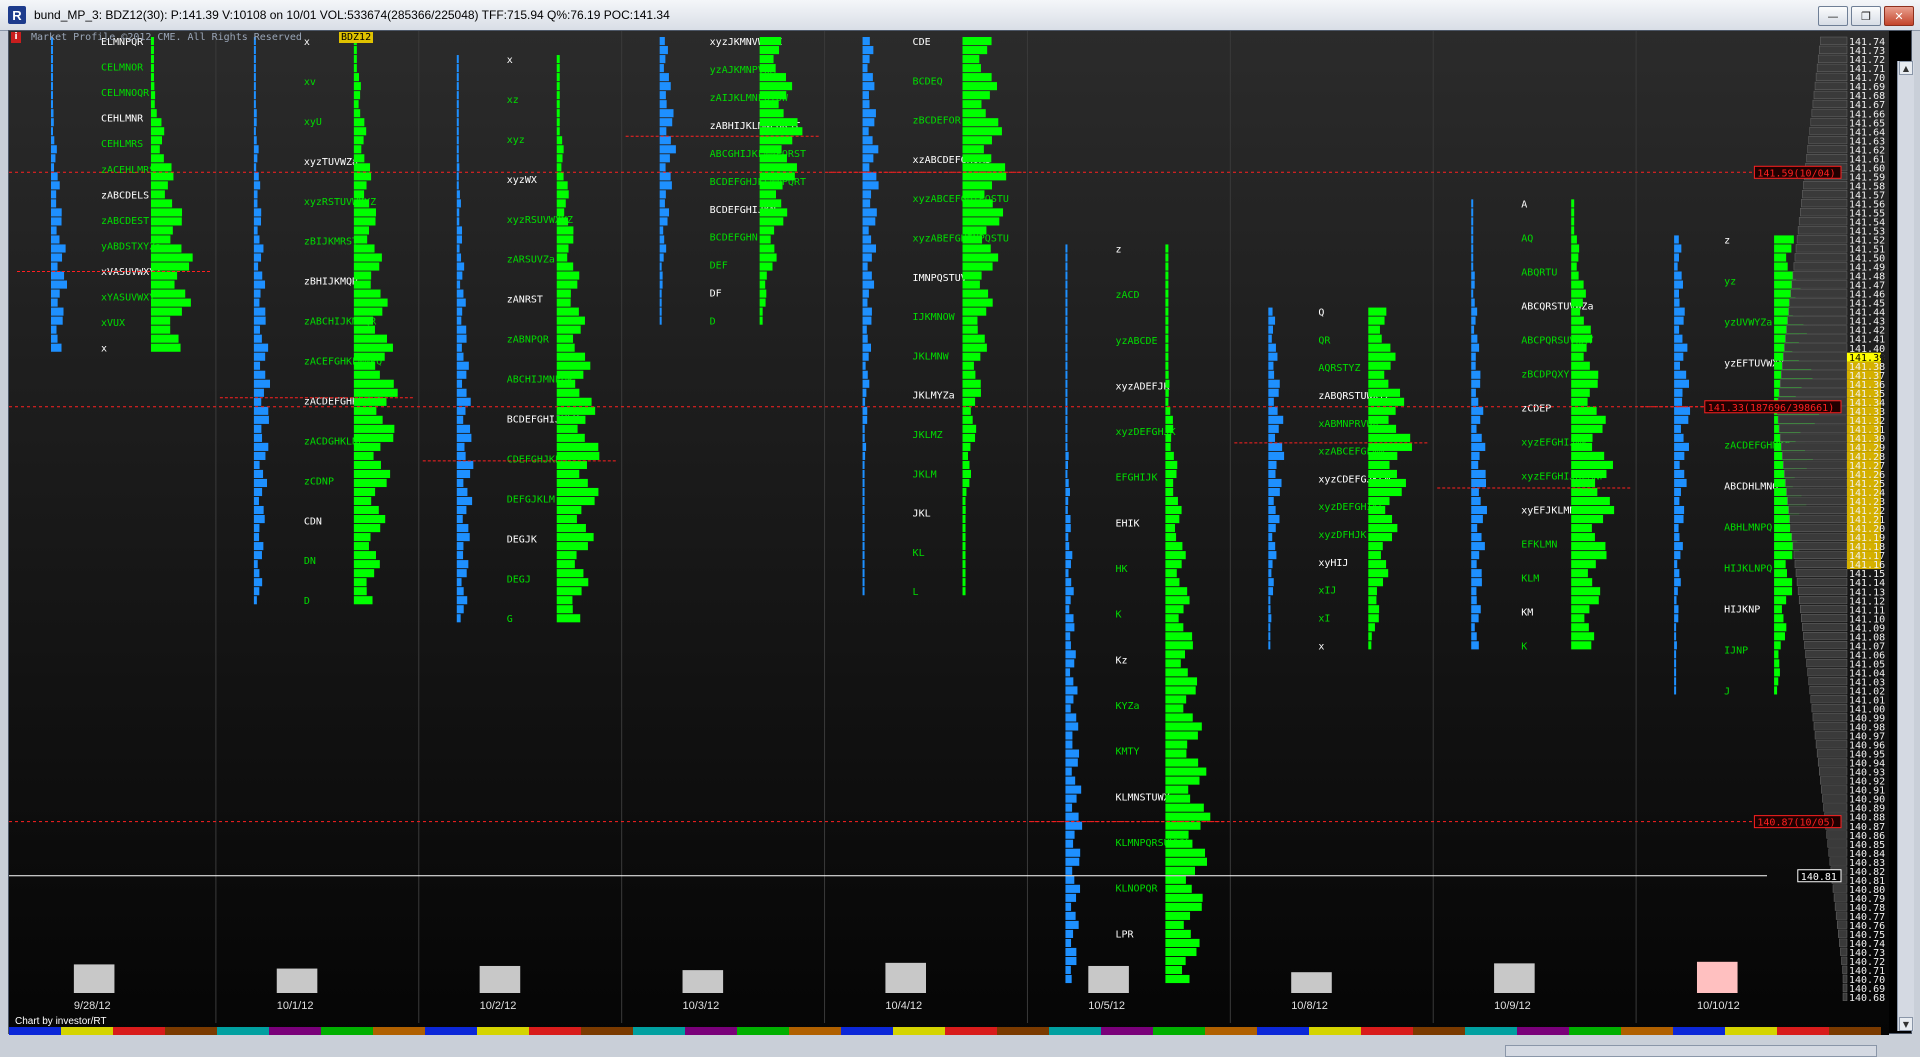  What do you see at coordinates (1906, 68) in the screenshot?
I see `scroll-up-icon: ▲` at bounding box center [1906, 68].